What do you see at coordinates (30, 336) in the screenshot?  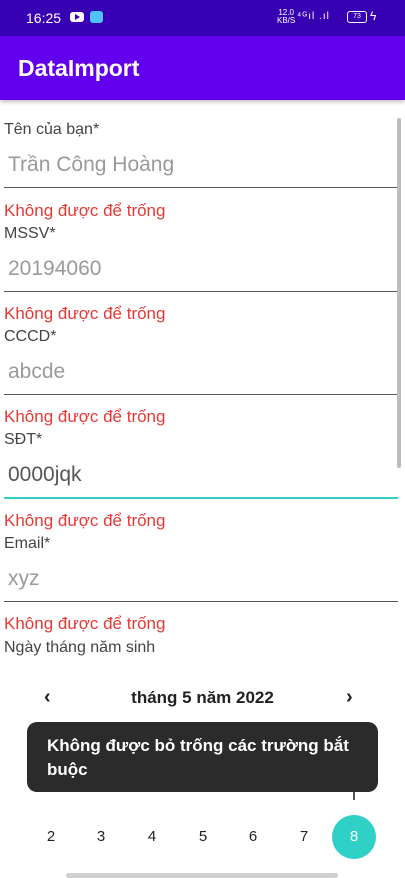 I see `cccd-label: CCCD*` at bounding box center [30, 336].